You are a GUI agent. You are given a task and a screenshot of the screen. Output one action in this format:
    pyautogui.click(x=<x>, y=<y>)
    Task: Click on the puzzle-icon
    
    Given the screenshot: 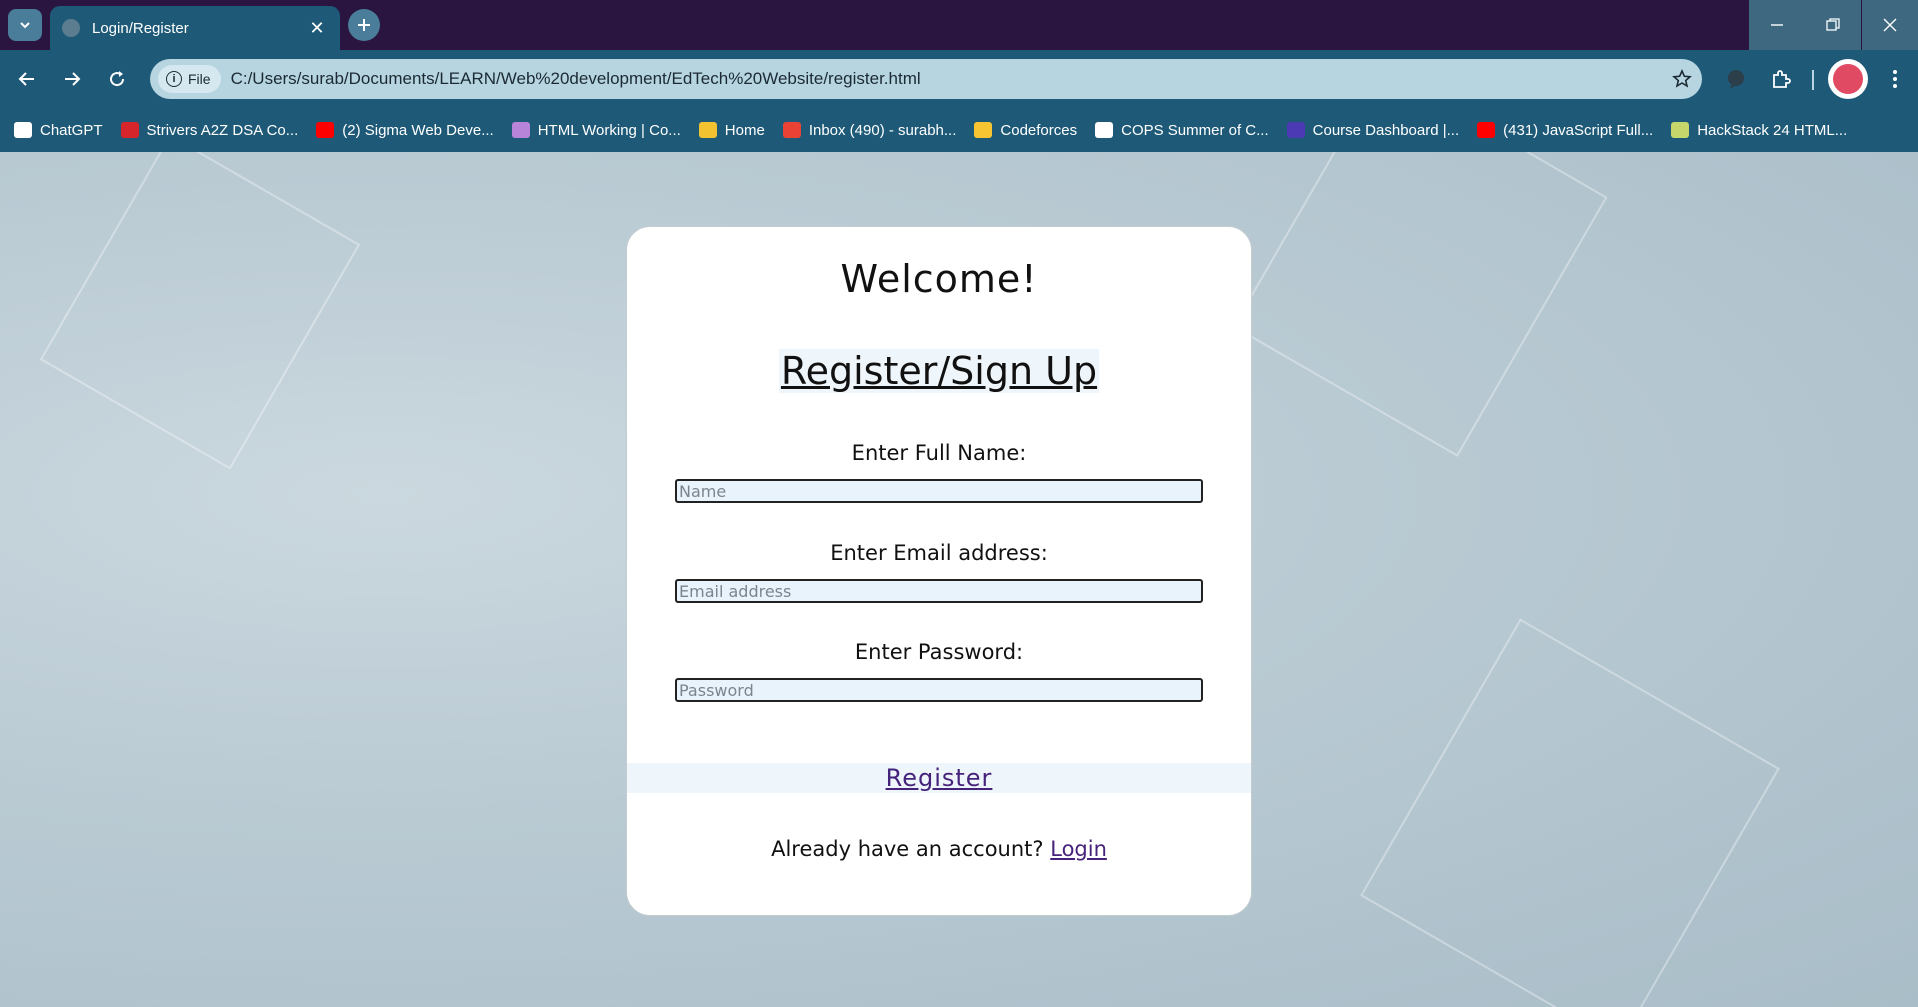 What is the action you would take?
    pyautogui.click(x=1782, y=79)
    